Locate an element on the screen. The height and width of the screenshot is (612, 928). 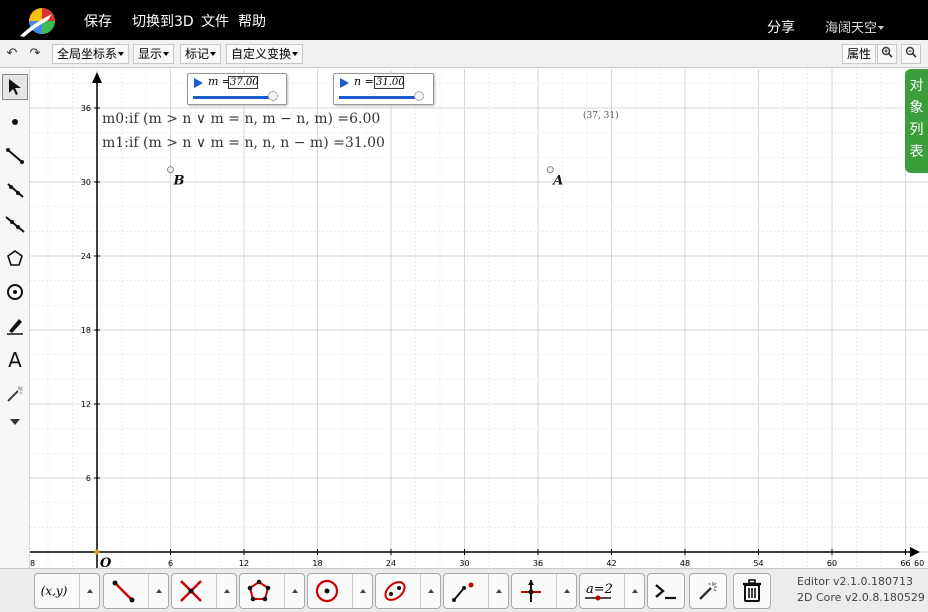
point-icon is located at coordinates (15, 122).